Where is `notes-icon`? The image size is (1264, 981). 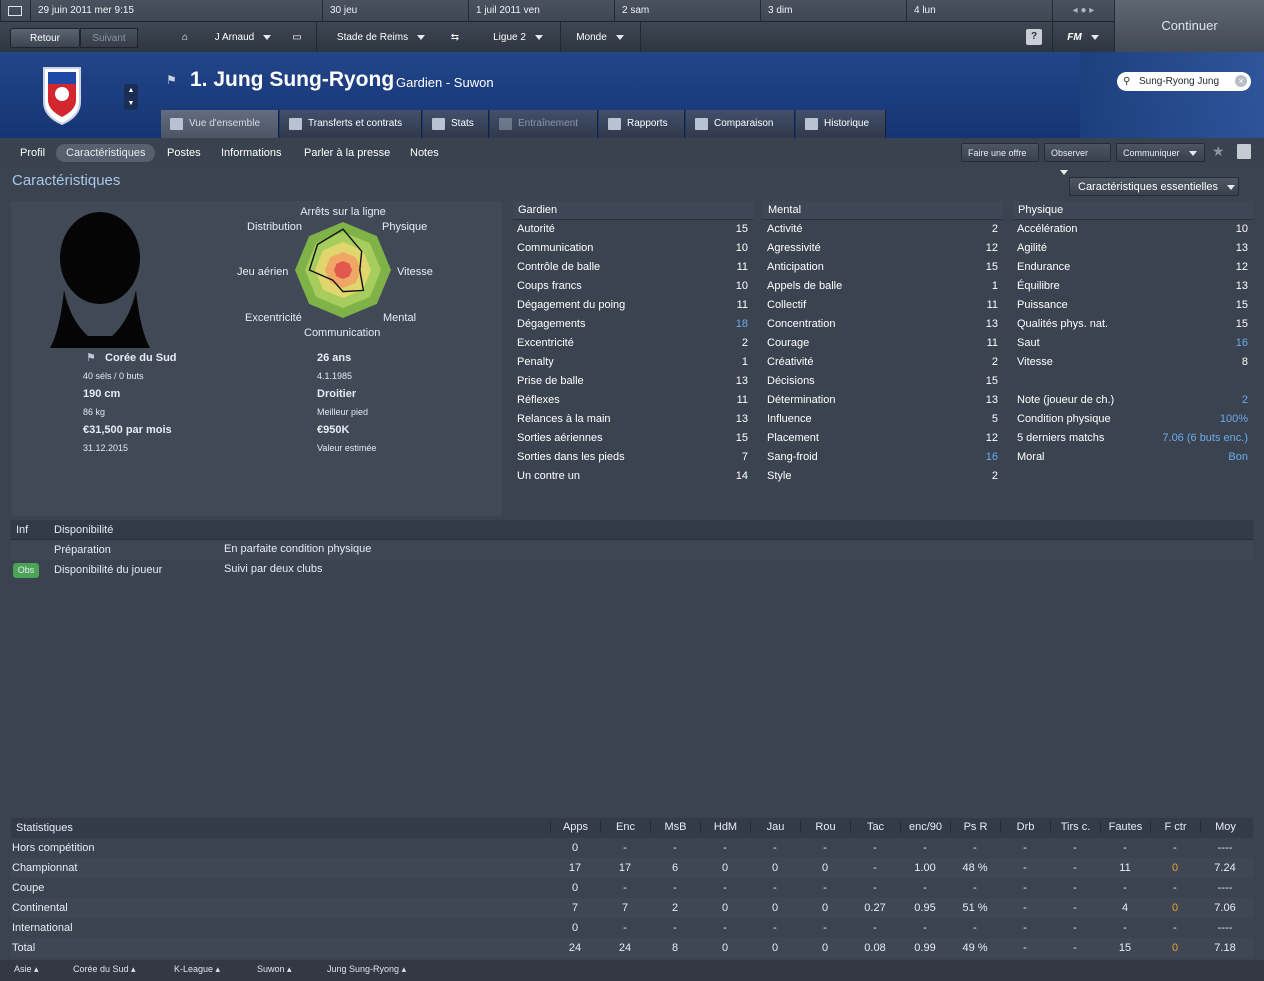
notes-icon is located at coordinates (1244, 151).